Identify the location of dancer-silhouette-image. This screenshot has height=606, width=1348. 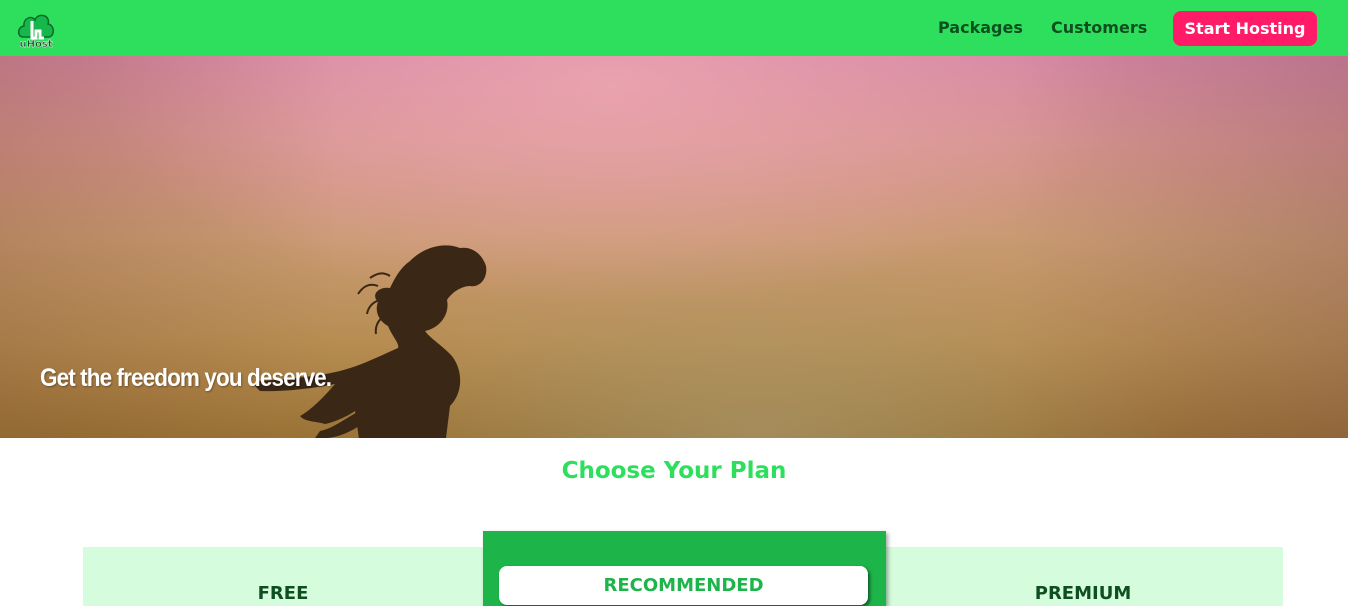
(371, 341).